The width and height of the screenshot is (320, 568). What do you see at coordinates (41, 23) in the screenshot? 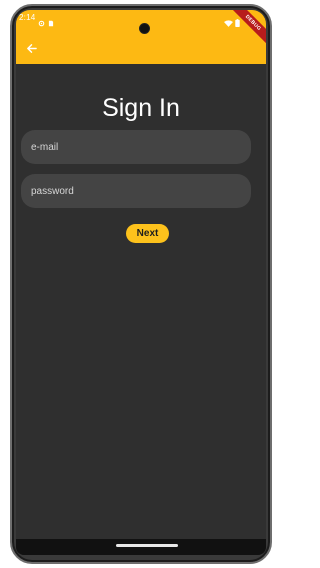
I see `settings-icon` at bounding box center [41, 23].